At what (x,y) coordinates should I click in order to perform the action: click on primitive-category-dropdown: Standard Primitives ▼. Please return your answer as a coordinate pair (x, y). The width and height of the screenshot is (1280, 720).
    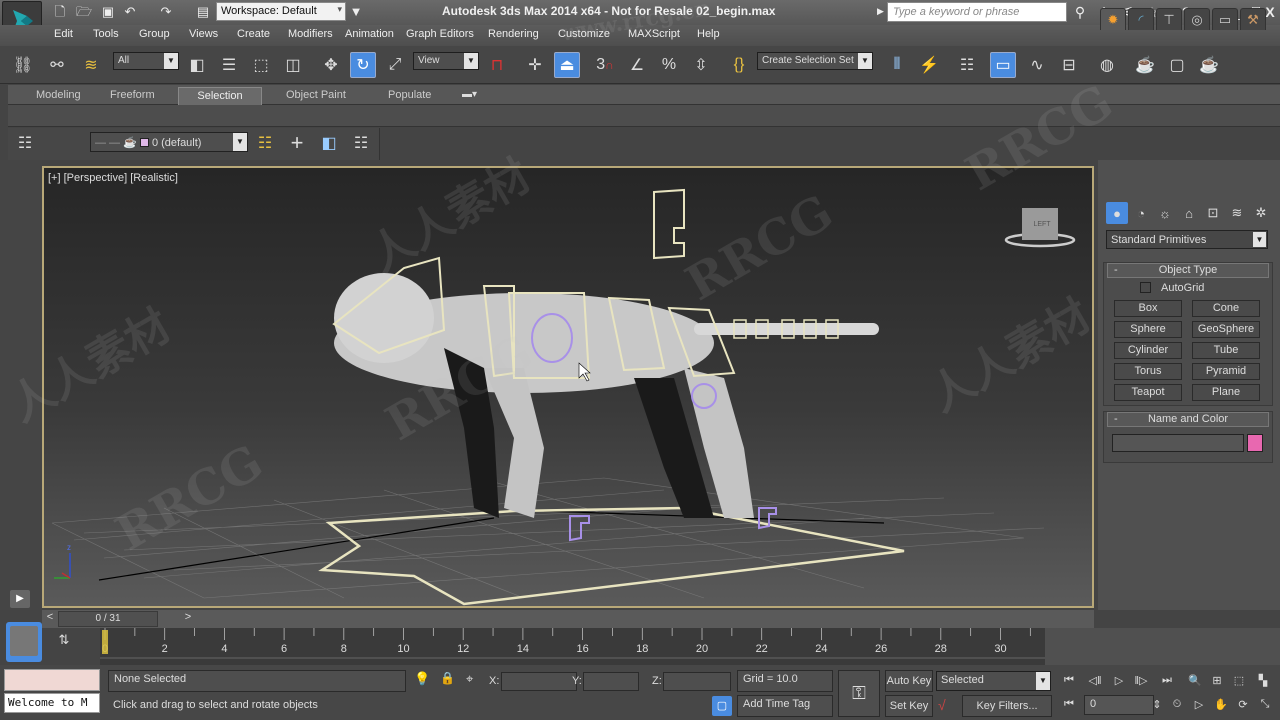
    Looking at the image, I should click on (1187, 239).